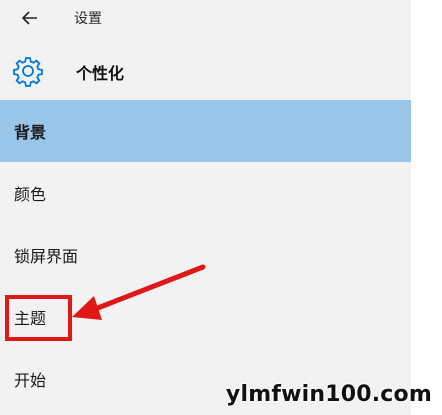 This screenshot has height=415, width=442. I want to click on window-title: 设置, so click(88, 19).